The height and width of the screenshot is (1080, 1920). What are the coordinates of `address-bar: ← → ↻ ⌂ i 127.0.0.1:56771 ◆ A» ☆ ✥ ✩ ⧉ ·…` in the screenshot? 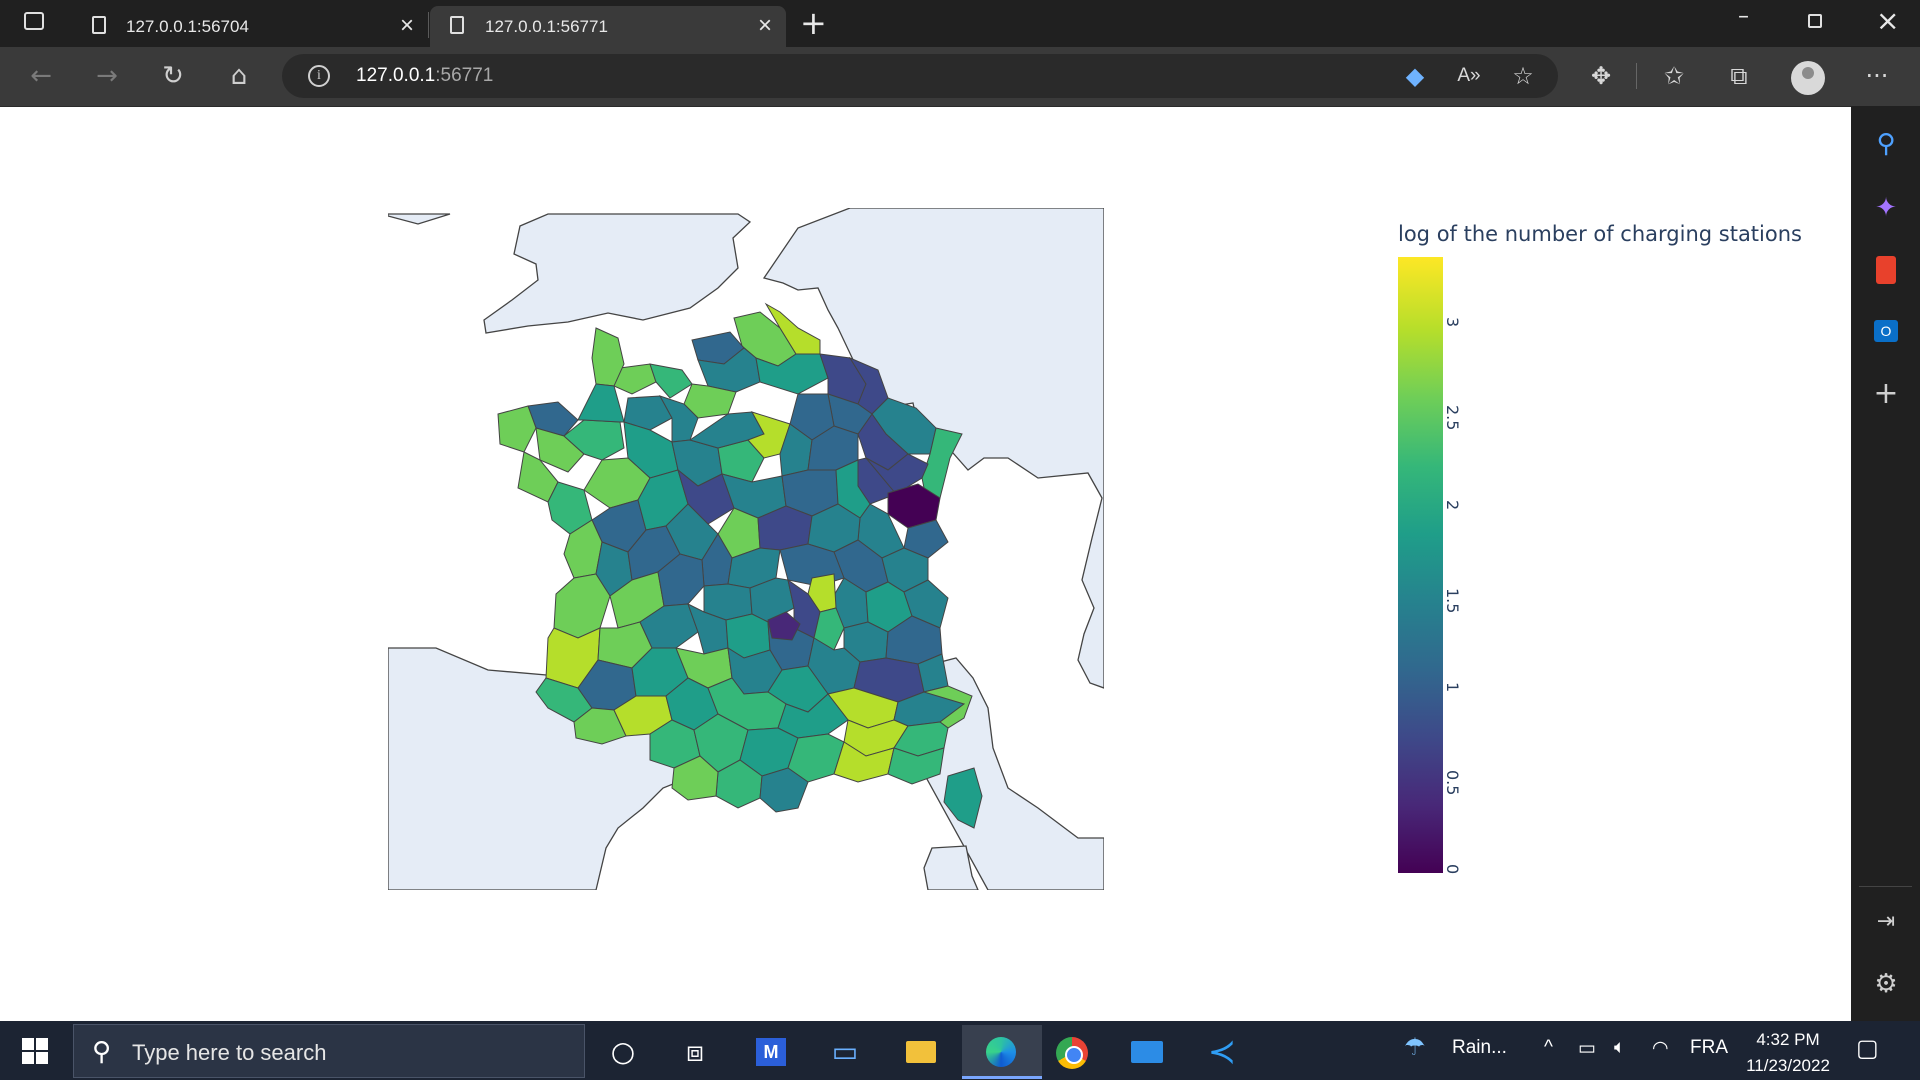 It's located at (960, 77).